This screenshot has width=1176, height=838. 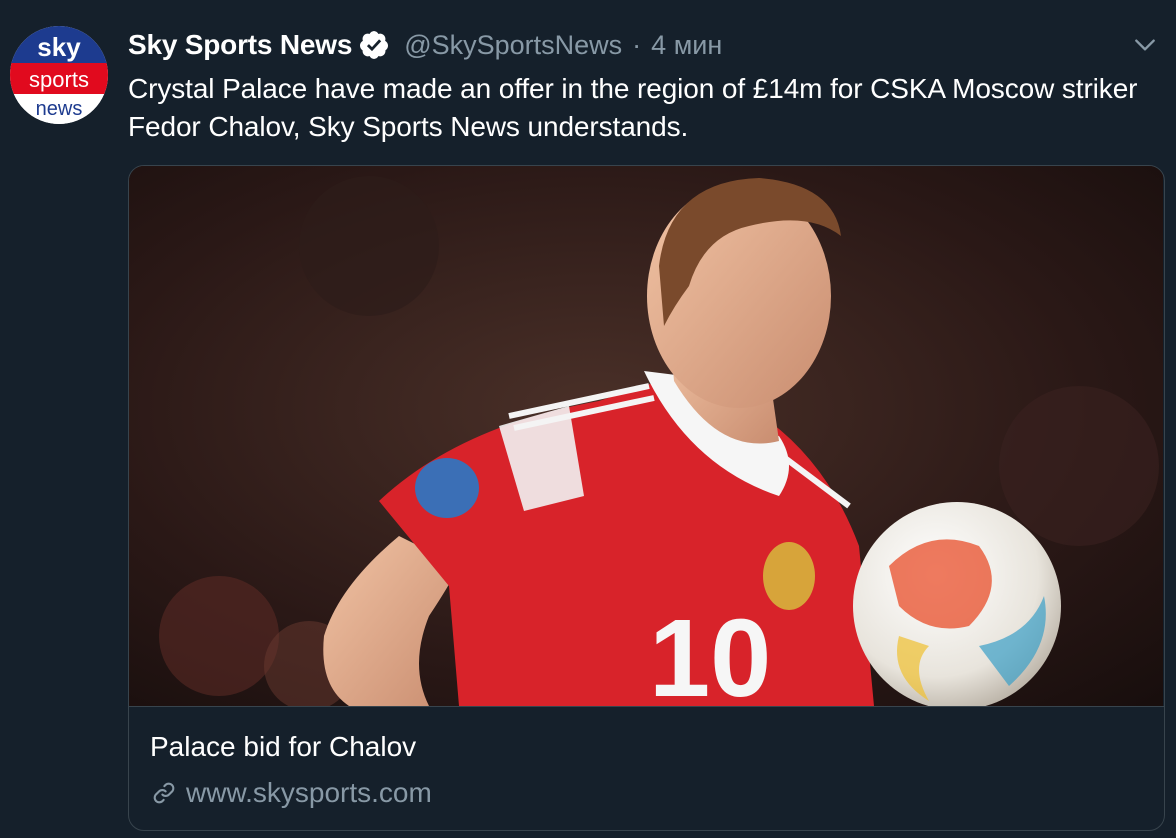 I want to click on chevron-down-icon, so click(x=1145, y=45).